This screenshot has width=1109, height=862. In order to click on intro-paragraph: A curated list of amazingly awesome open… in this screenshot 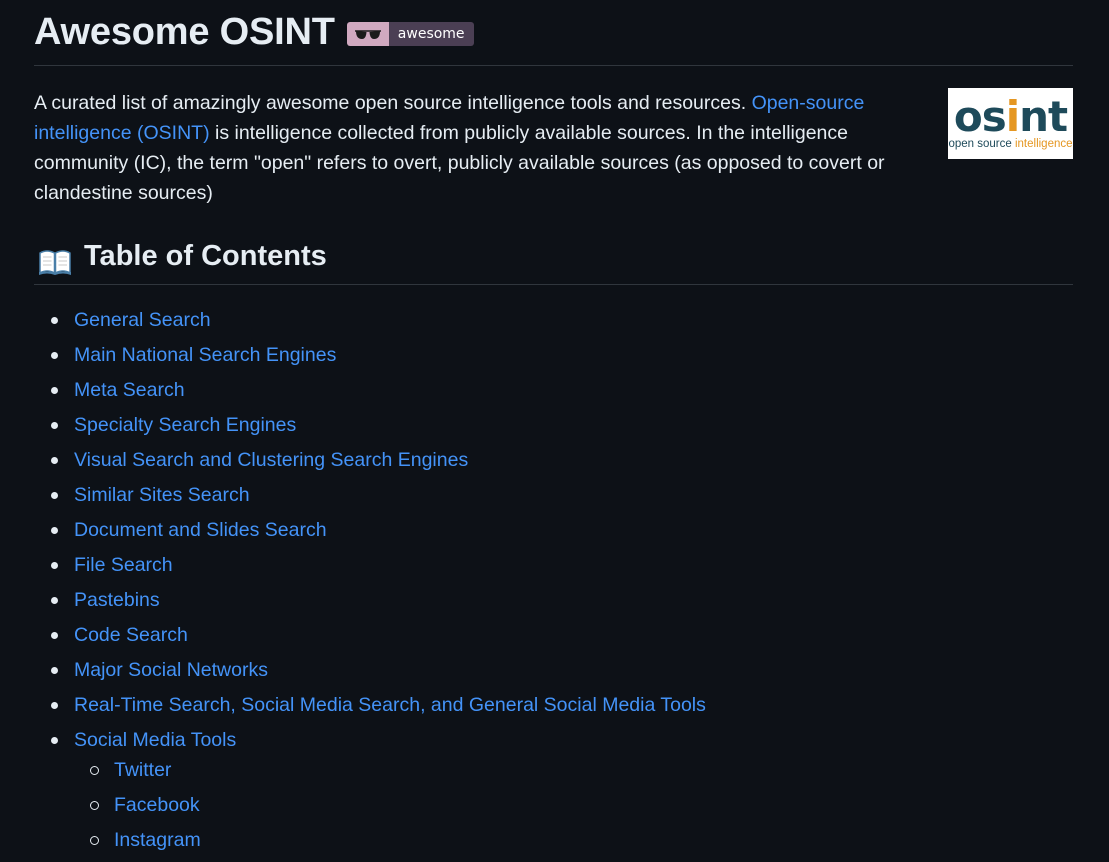, I will do `click(479, 148)`.